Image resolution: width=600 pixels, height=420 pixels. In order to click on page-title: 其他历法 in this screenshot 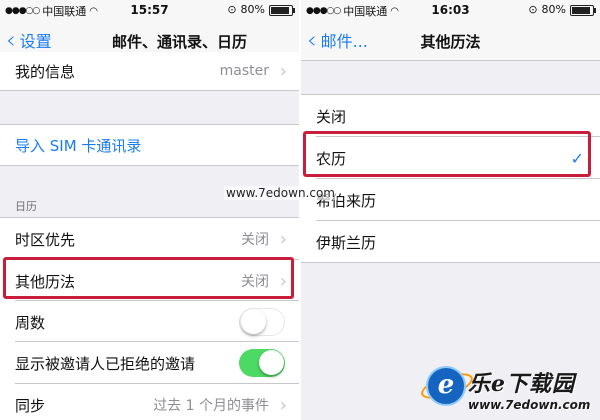, I will do `click(450, 42)`.